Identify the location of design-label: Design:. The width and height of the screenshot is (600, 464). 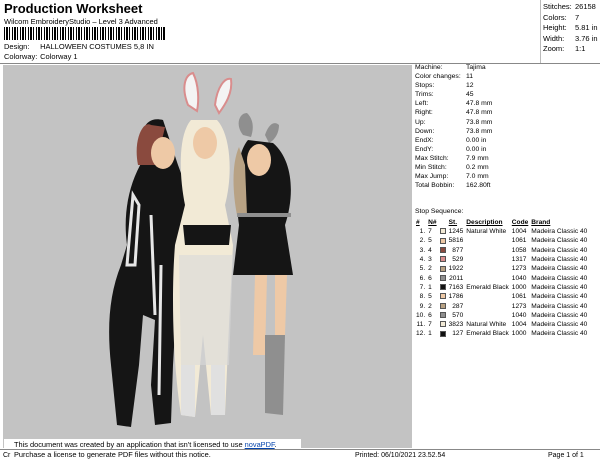
(17, 46).